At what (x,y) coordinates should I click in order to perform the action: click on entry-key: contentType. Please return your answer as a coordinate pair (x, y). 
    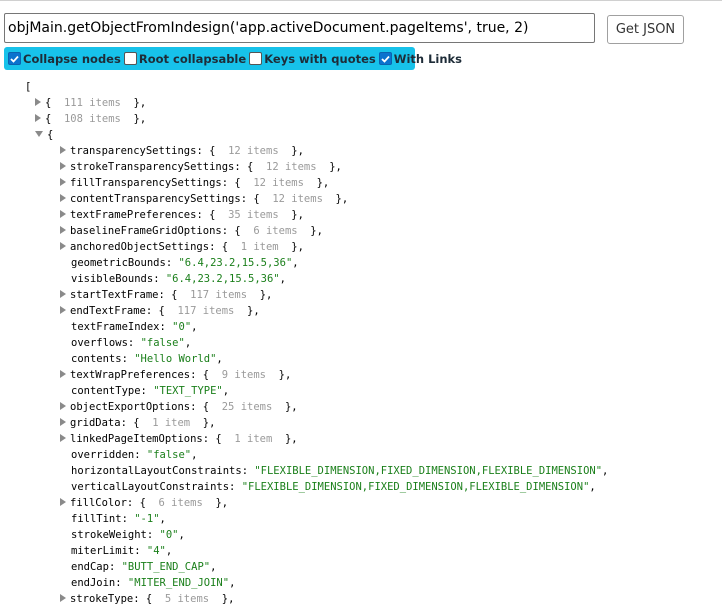
    Looking at the image, I should click on (106, 391).